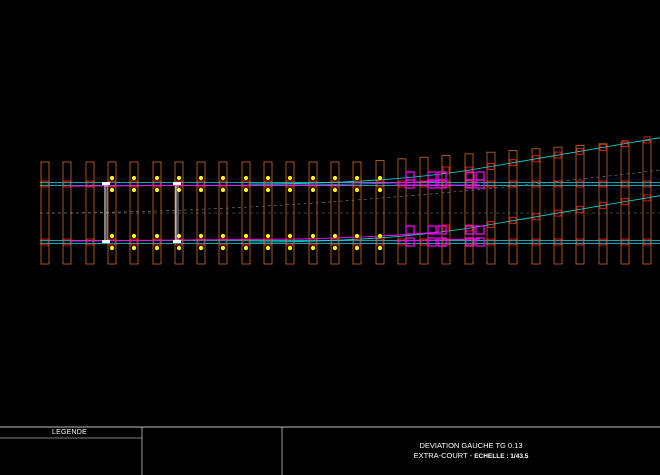 This screenshot has width=660, height=475. What do you see at coordinates (141, 212) in the screenshot?
I see `tie-bars` at bounding box center [141, 212].